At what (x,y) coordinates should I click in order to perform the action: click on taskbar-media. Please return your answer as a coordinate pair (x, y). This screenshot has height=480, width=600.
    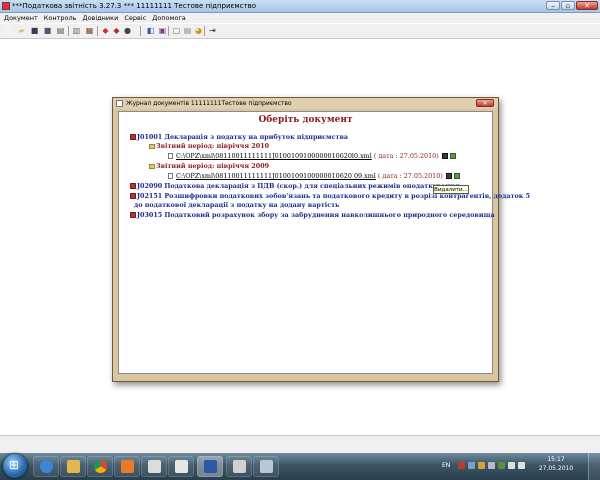
    Looking at the image, I should click on (127, 466).